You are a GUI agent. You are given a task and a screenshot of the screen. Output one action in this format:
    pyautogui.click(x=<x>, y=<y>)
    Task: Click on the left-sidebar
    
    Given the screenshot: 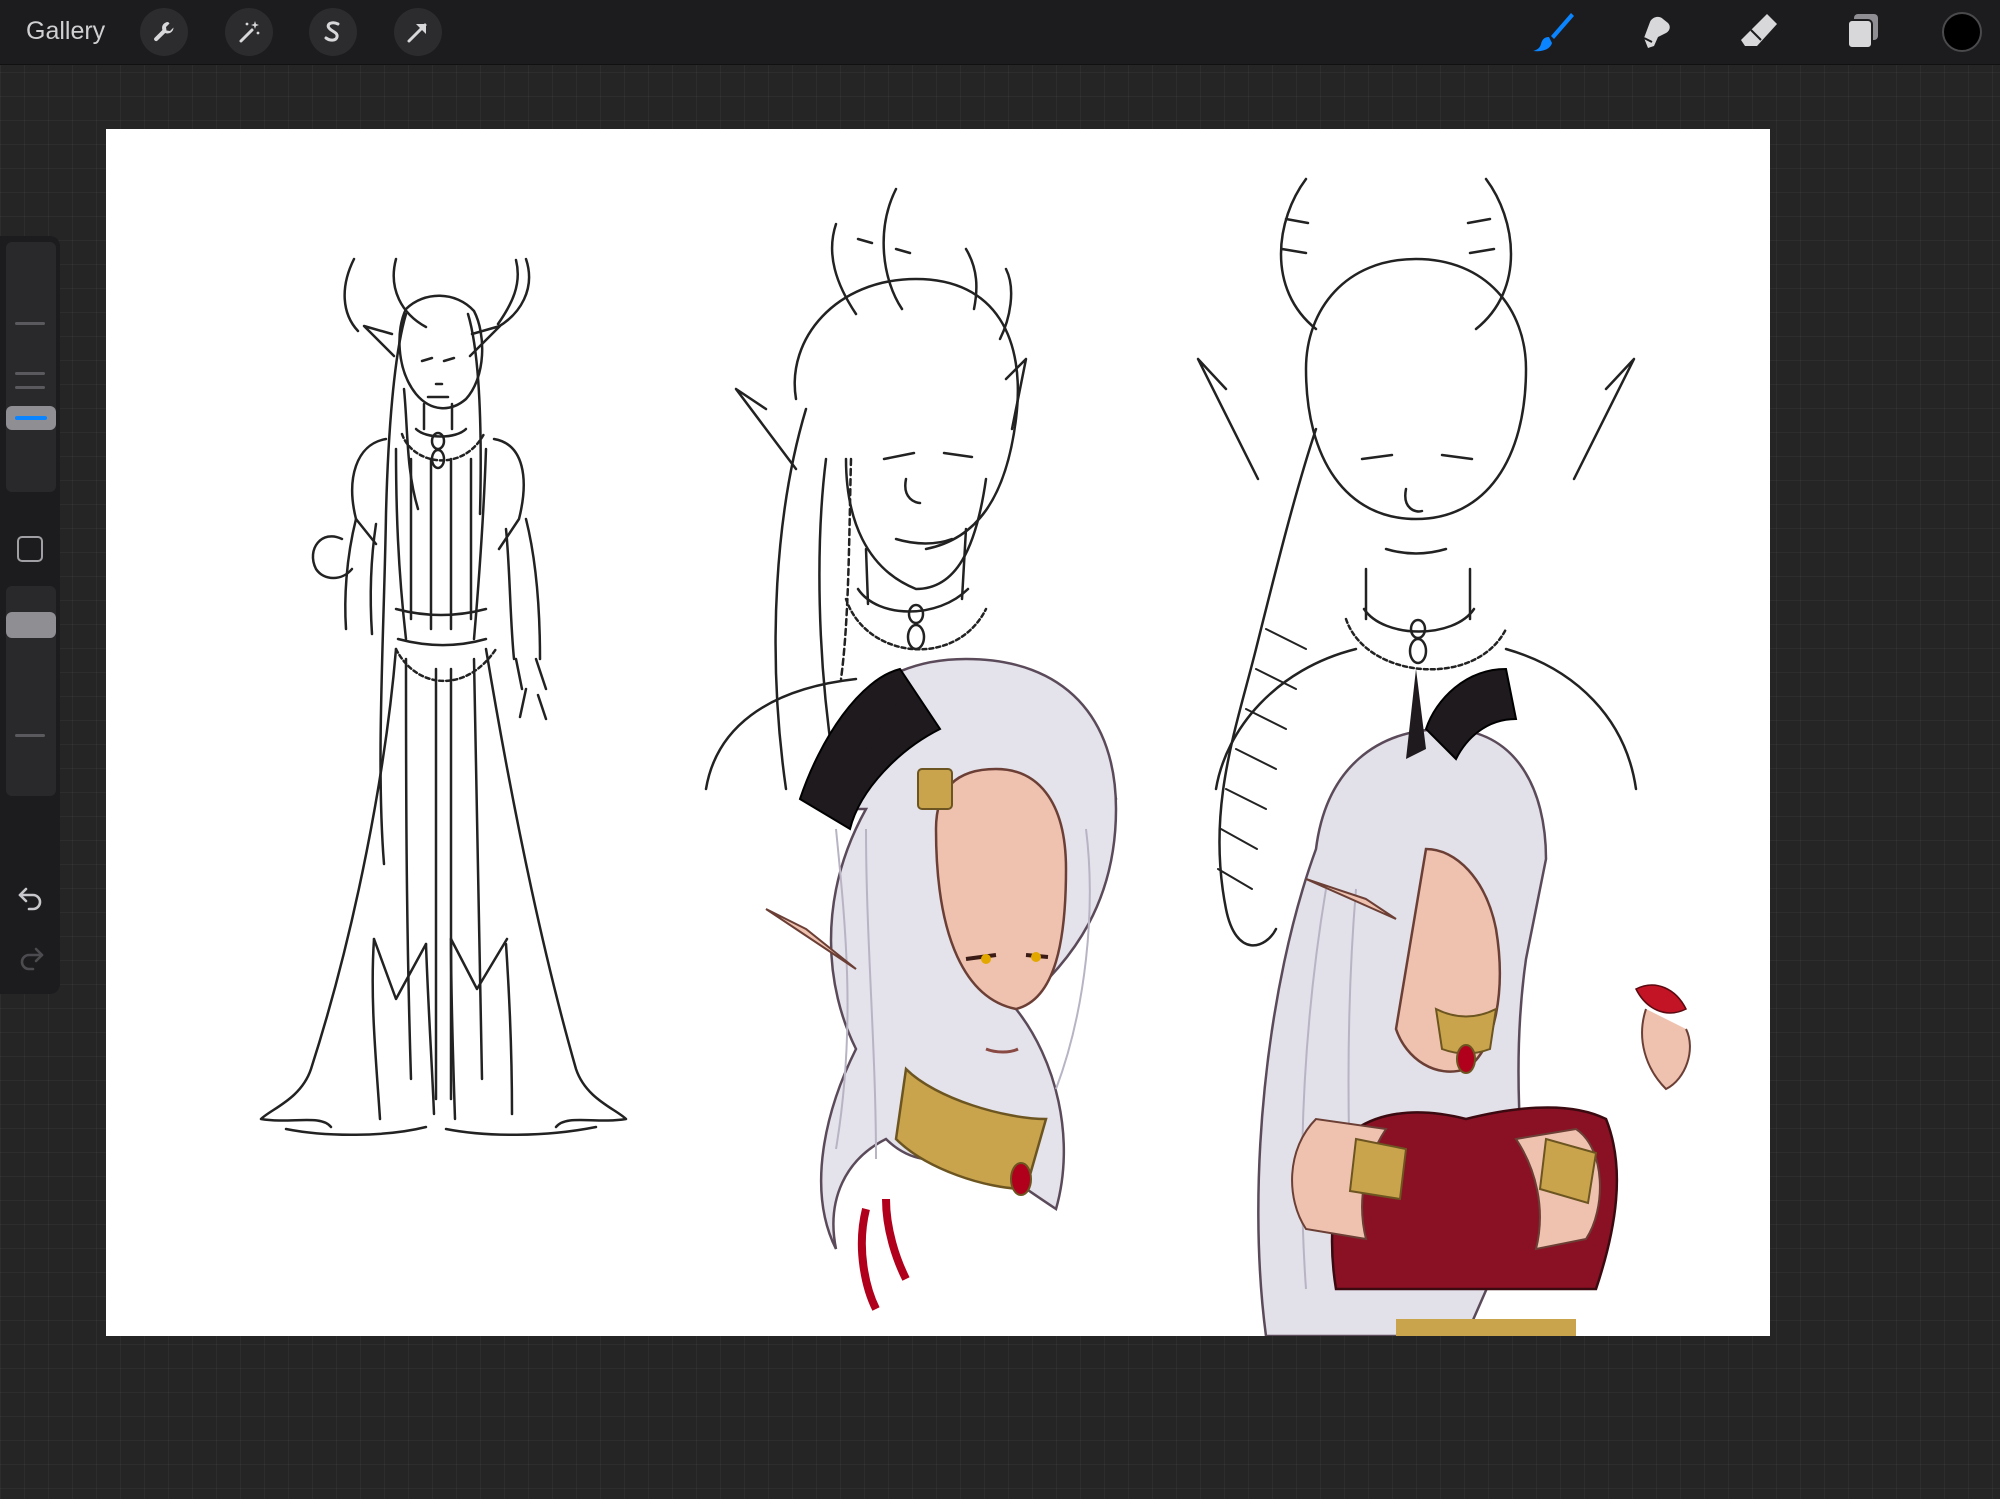 What is the action you would take?
    pyautogui.click(x=30, y=615)
    